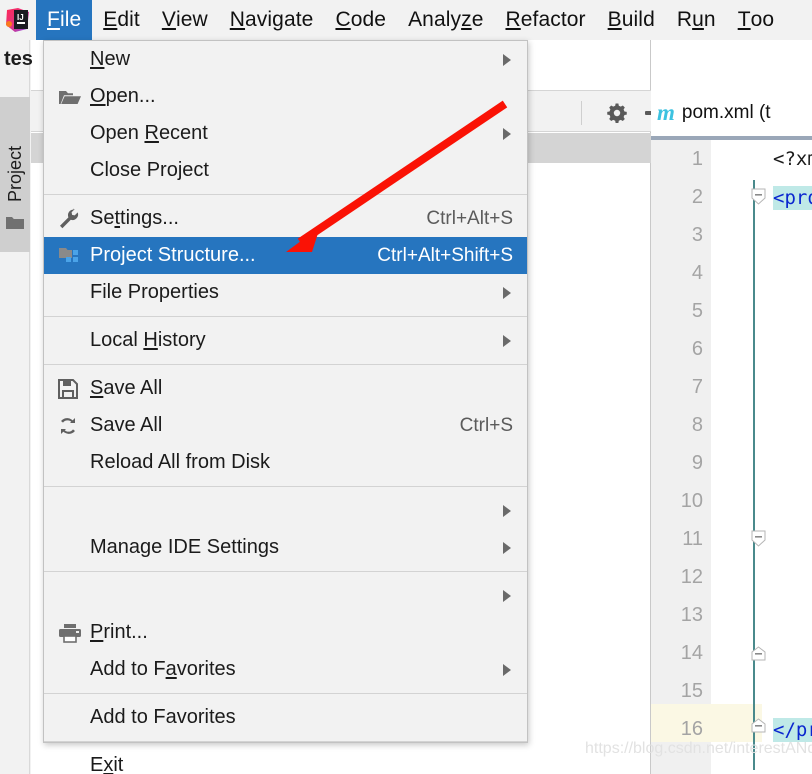 This screenshot has width=812, height=774. Describe the element at coordinates (184, 547) in the screenshot. I see `menu-item-label: Manage IDE Settings` at that location.